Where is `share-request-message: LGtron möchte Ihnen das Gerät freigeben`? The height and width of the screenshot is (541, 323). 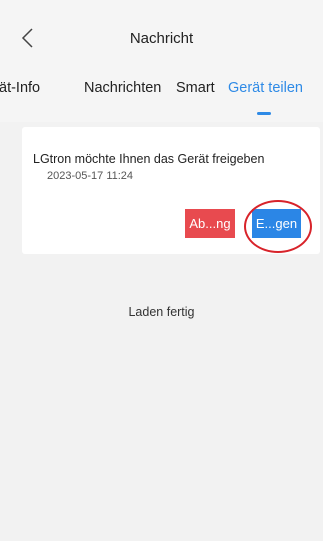
share-request-message: LGtron möchte Ihnen das Gerät freigeben is located at coordinates (149, 159).